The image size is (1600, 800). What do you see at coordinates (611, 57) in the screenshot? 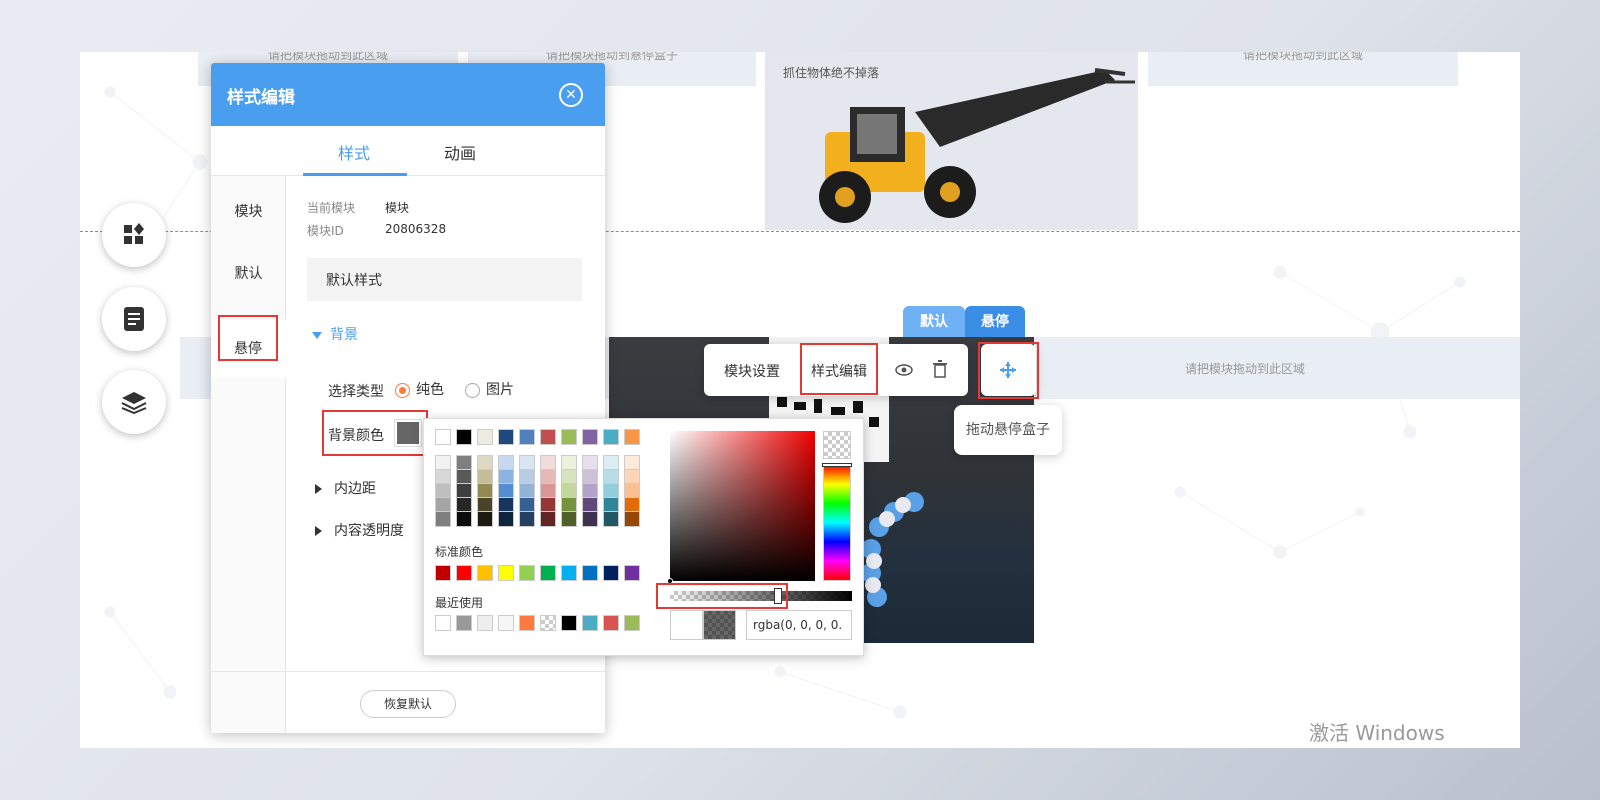
I see `hover-drop-zone-text: 请把模块拖动到悬停盒子` at bounding box center [611, 57].